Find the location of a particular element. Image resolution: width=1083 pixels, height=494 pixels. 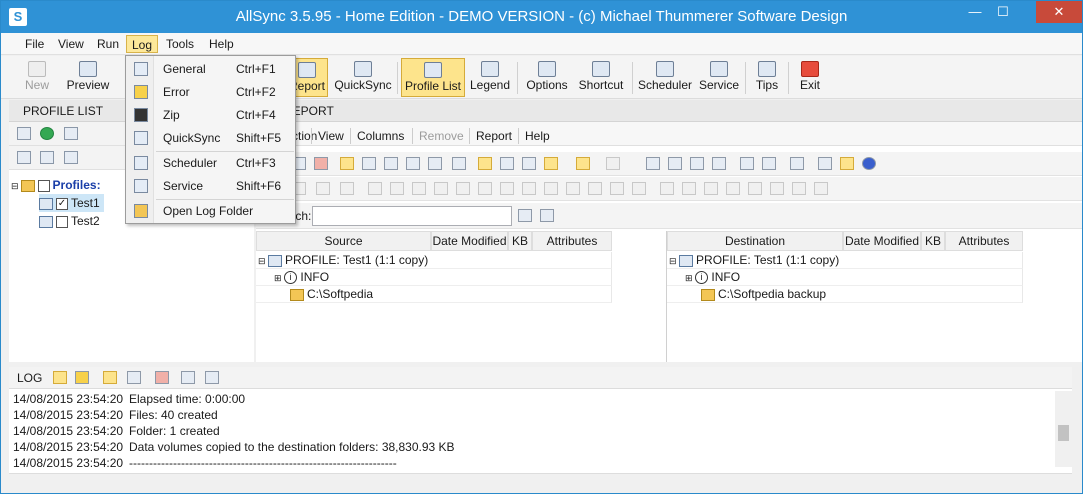

new-button: New is located at coordinates (37, 77).